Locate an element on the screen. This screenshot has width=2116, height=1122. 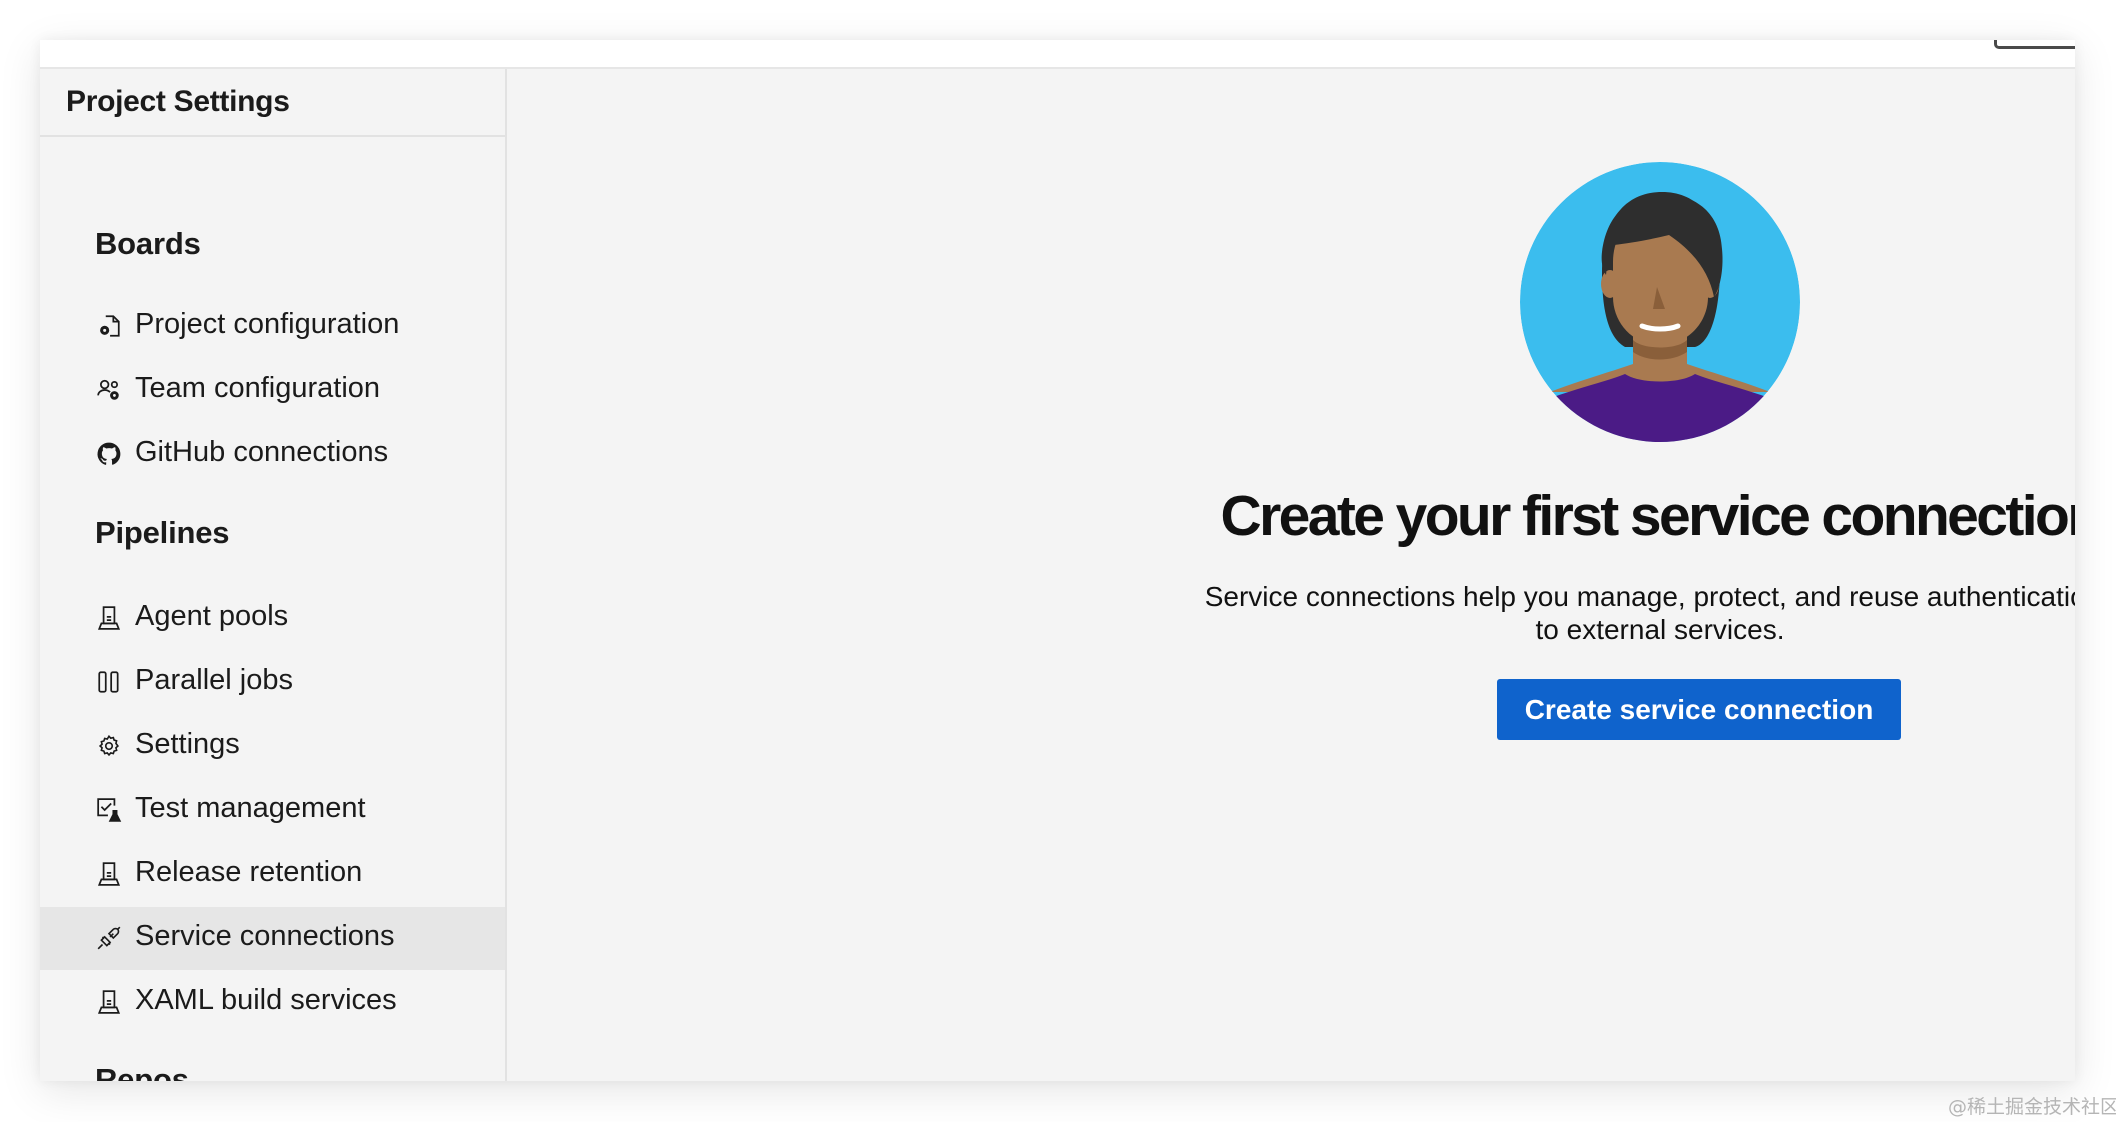
sidebar-item-label: Project configuration is located at coordinates (267, 324).